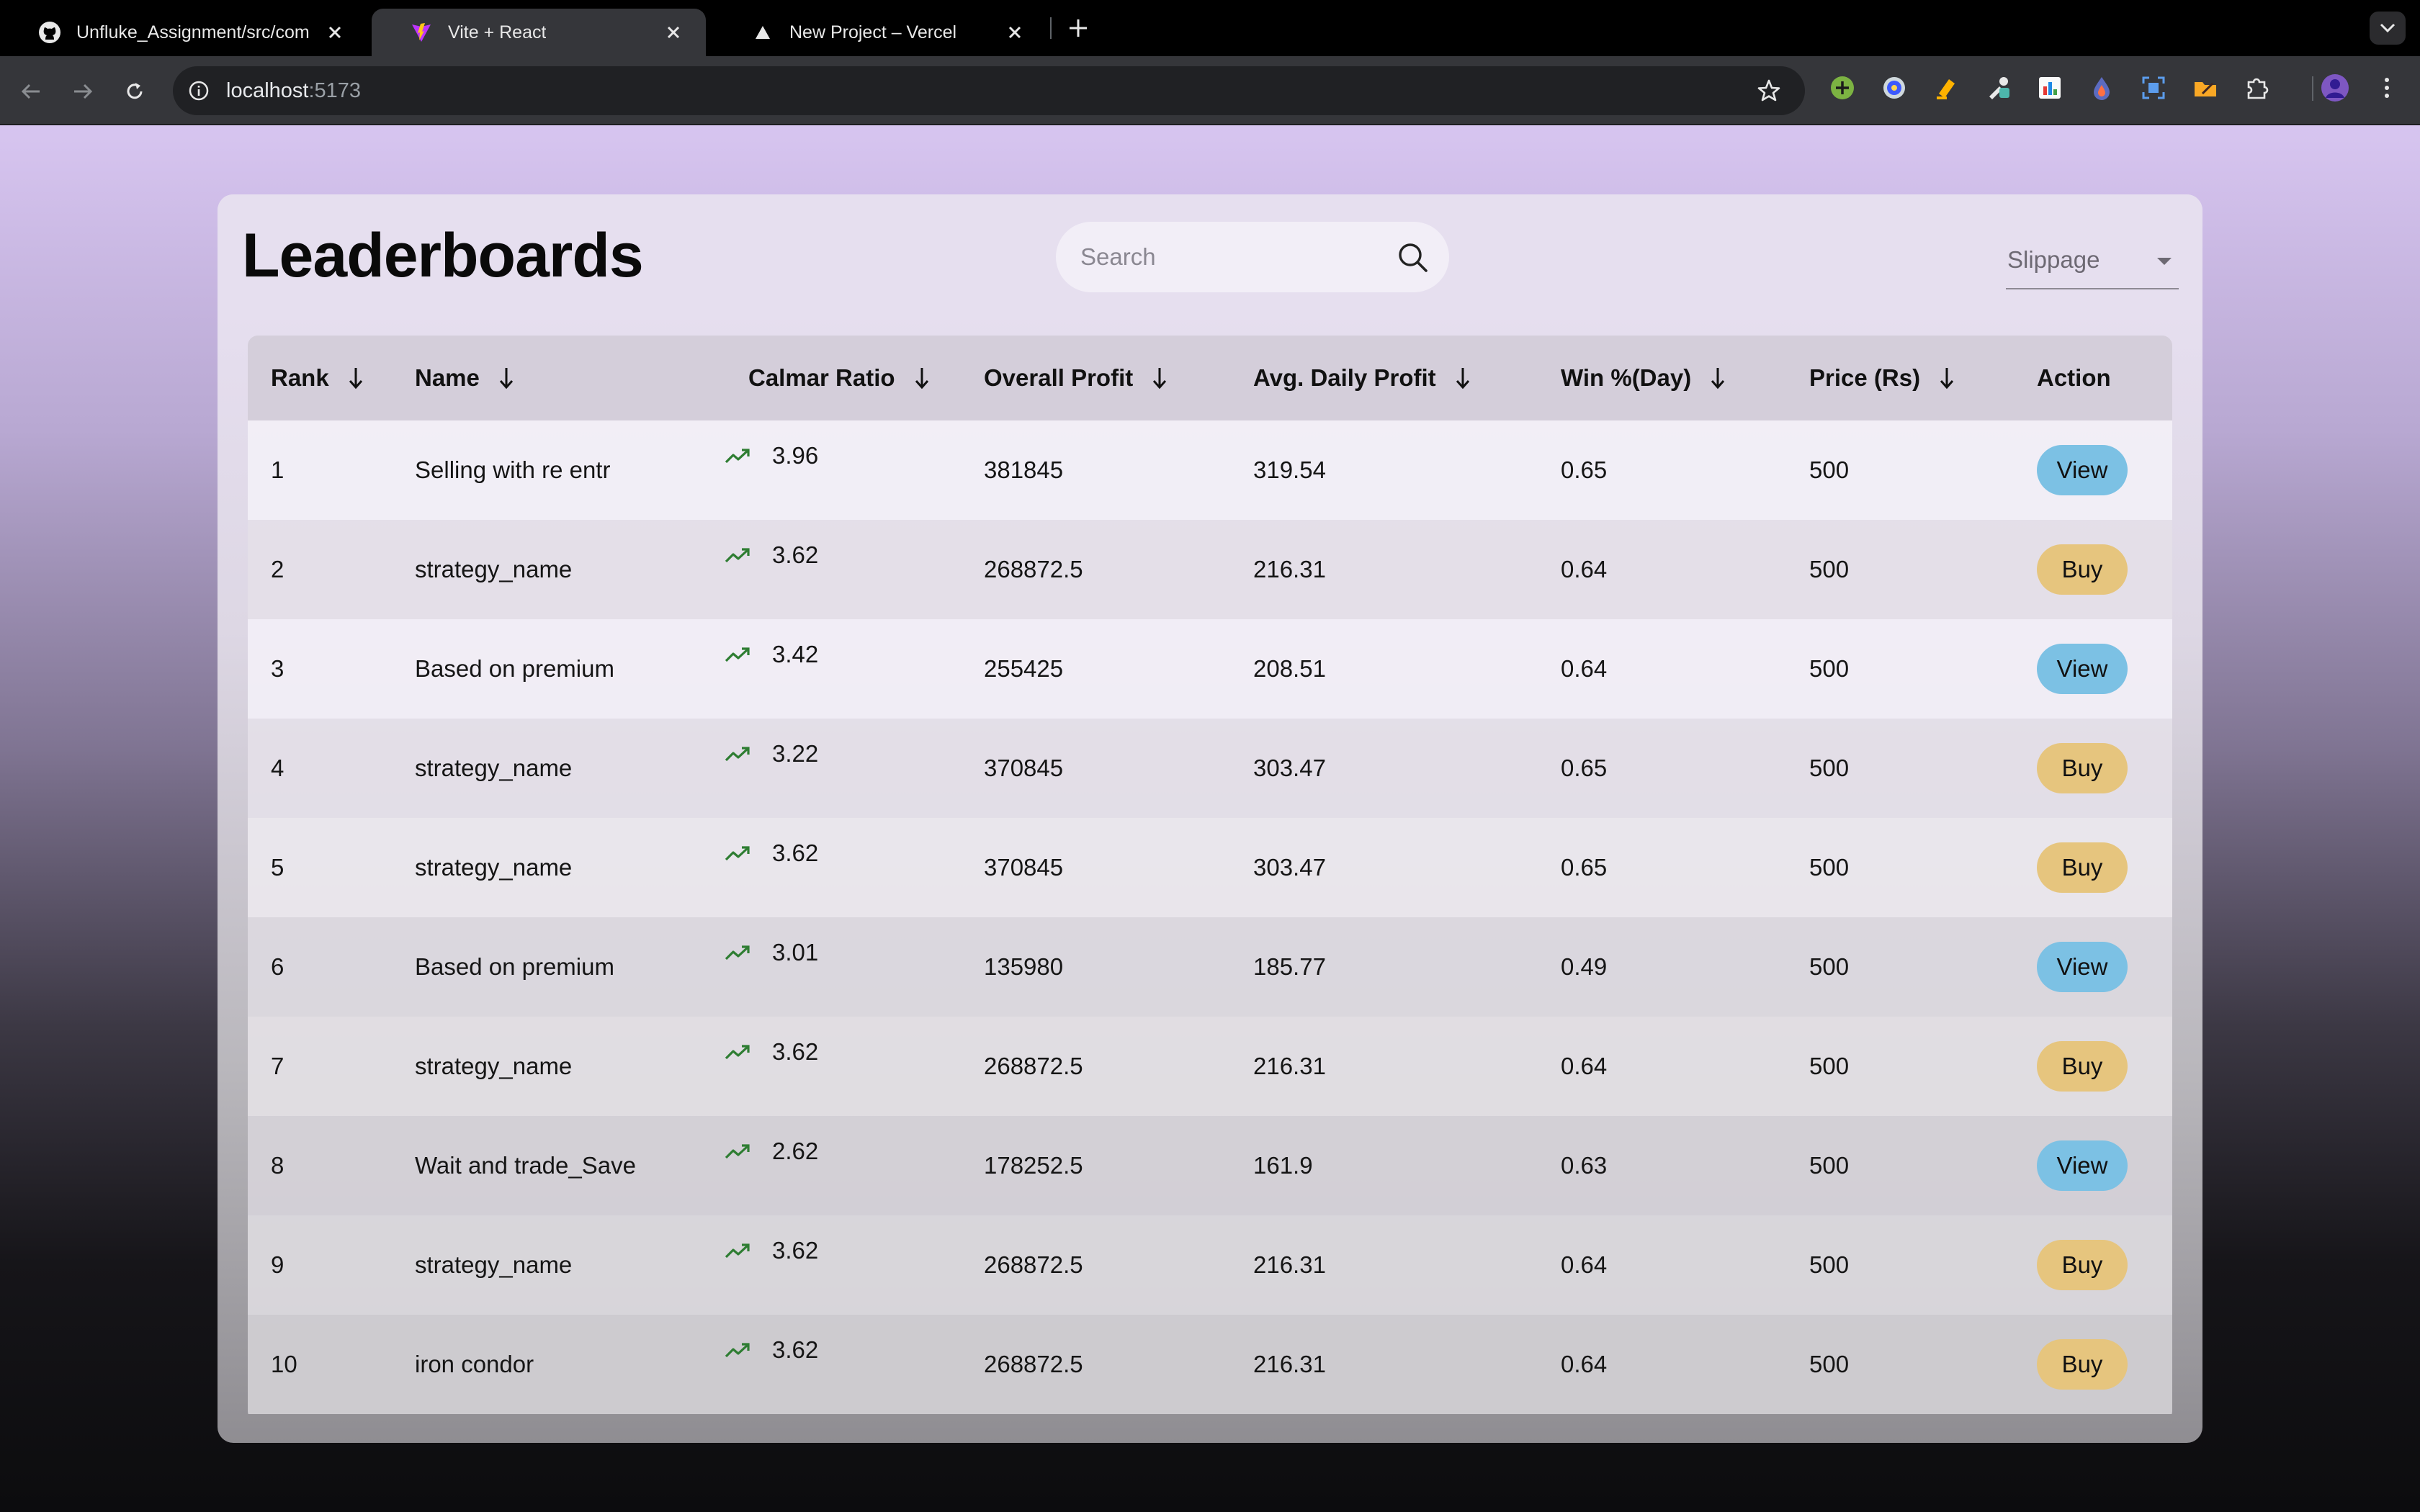  Describe the element at coordinates (474, 1364) in the screenshot. I see `cell-name: iron condor` at that location.